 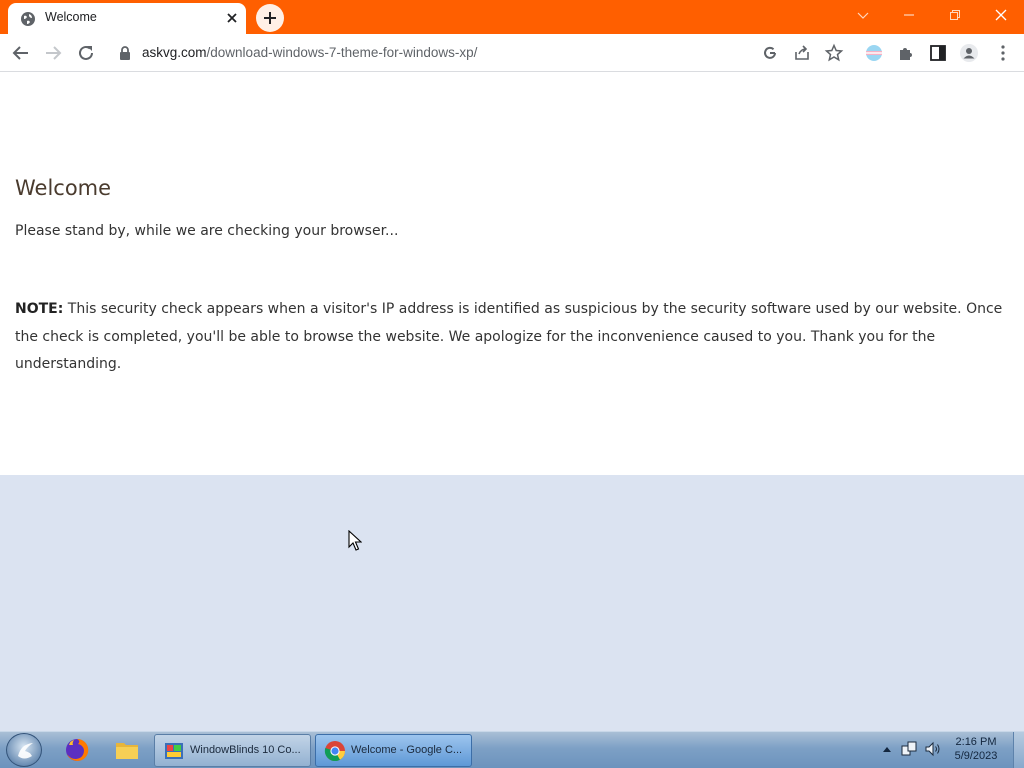 I want to click on restore-button, so click(x=955, y=15).